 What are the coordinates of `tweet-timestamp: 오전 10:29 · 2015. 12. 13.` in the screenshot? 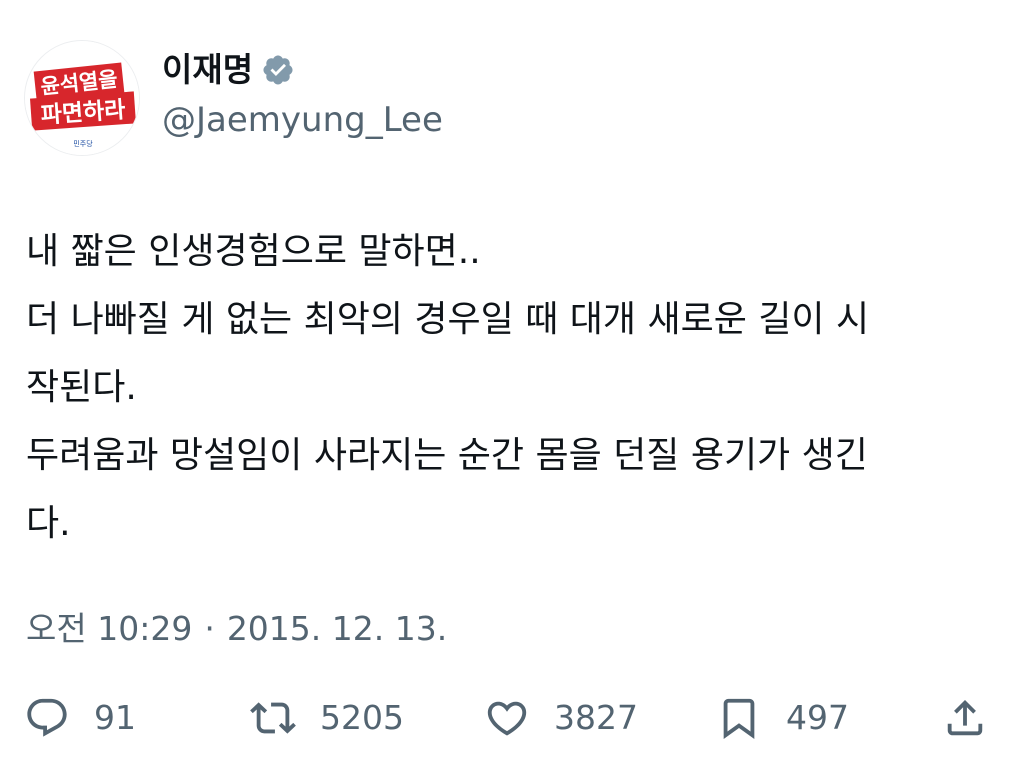 It's located at (236, 629).